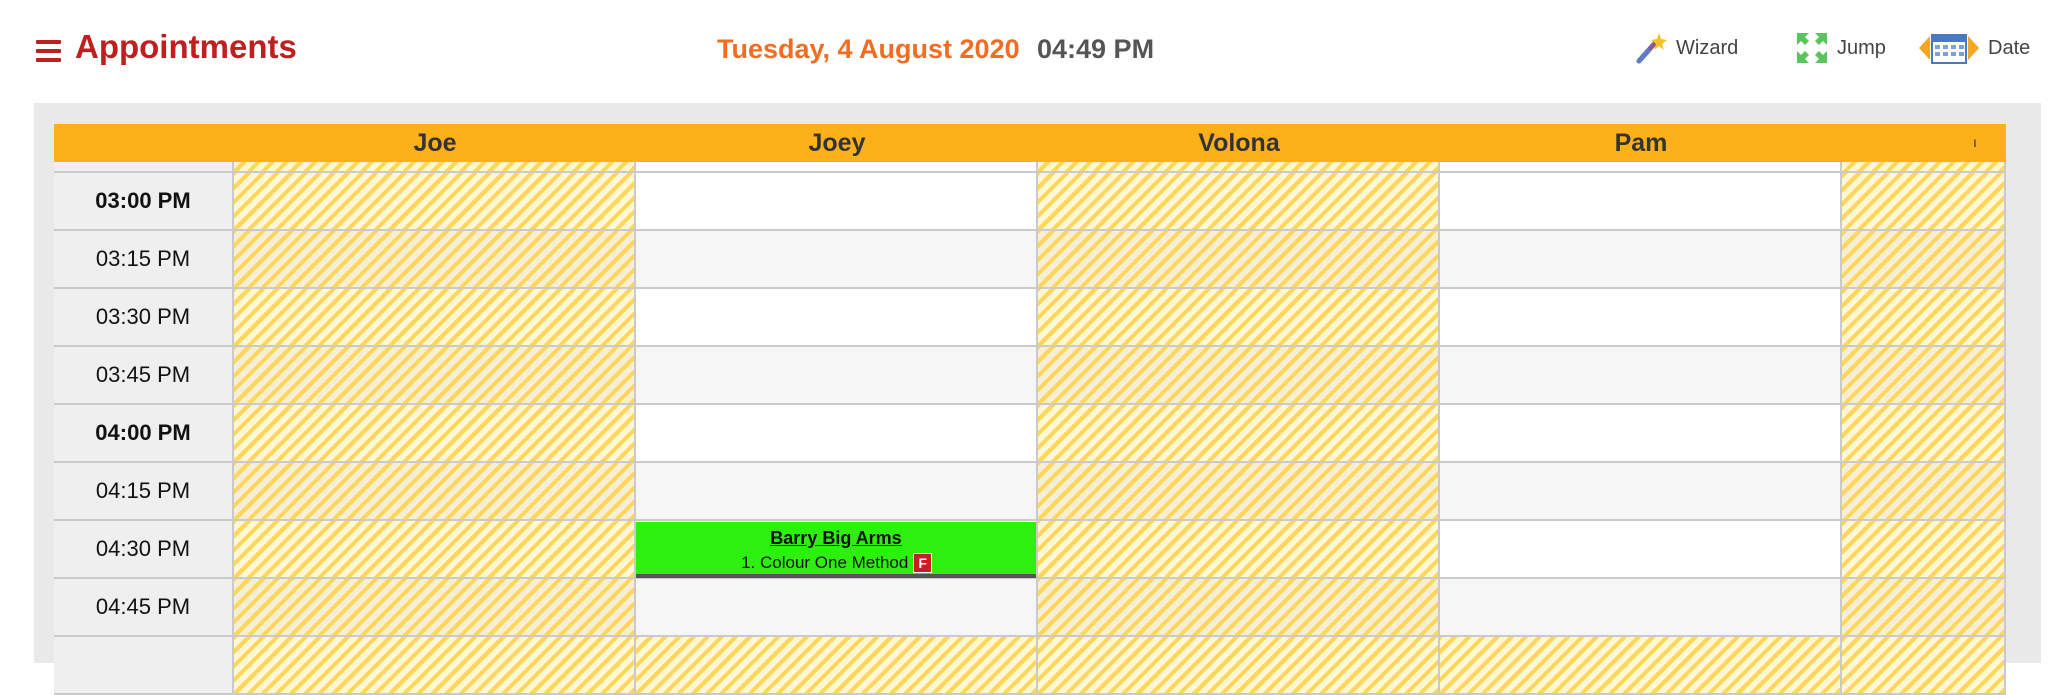 The width and height of the screenshot is (2072, 695). I want to click on appointment-service-label: 1. Colour One Method, so click(825, 562).